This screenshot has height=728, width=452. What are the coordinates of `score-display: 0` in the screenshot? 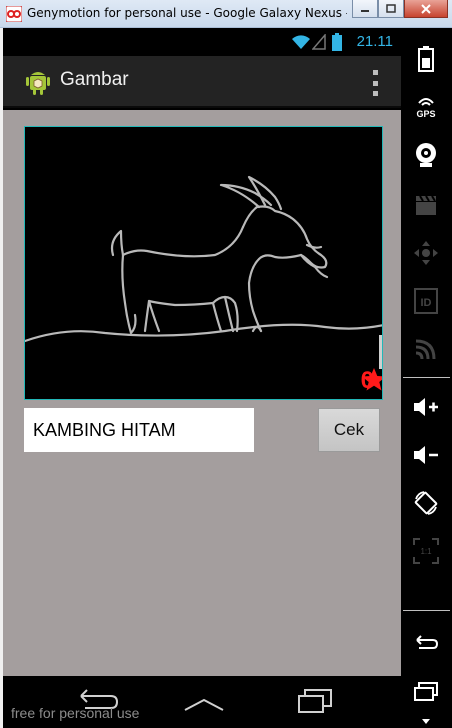 It's located at (371, 381).